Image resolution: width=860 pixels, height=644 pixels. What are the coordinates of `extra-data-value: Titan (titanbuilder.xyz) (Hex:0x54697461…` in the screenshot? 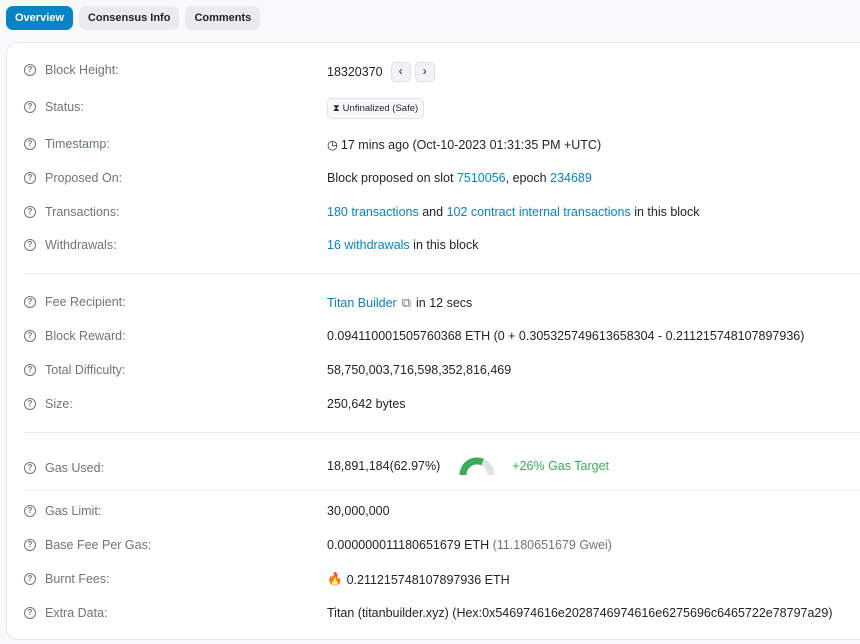 It's located at (580, 613).